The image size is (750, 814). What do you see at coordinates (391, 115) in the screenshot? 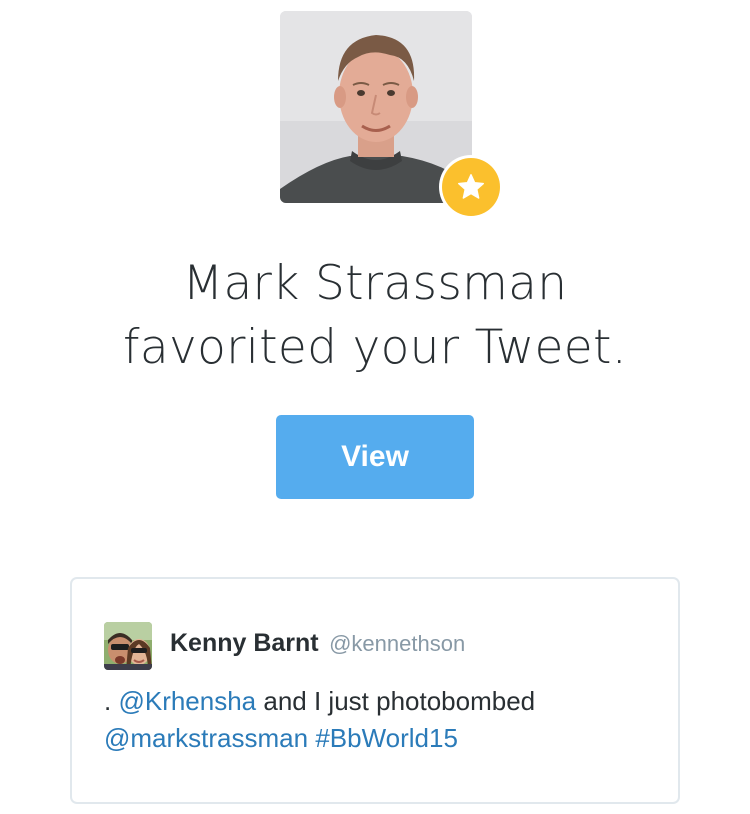
I see `favoriter-avatar-container` at bounding box center [391, 115].